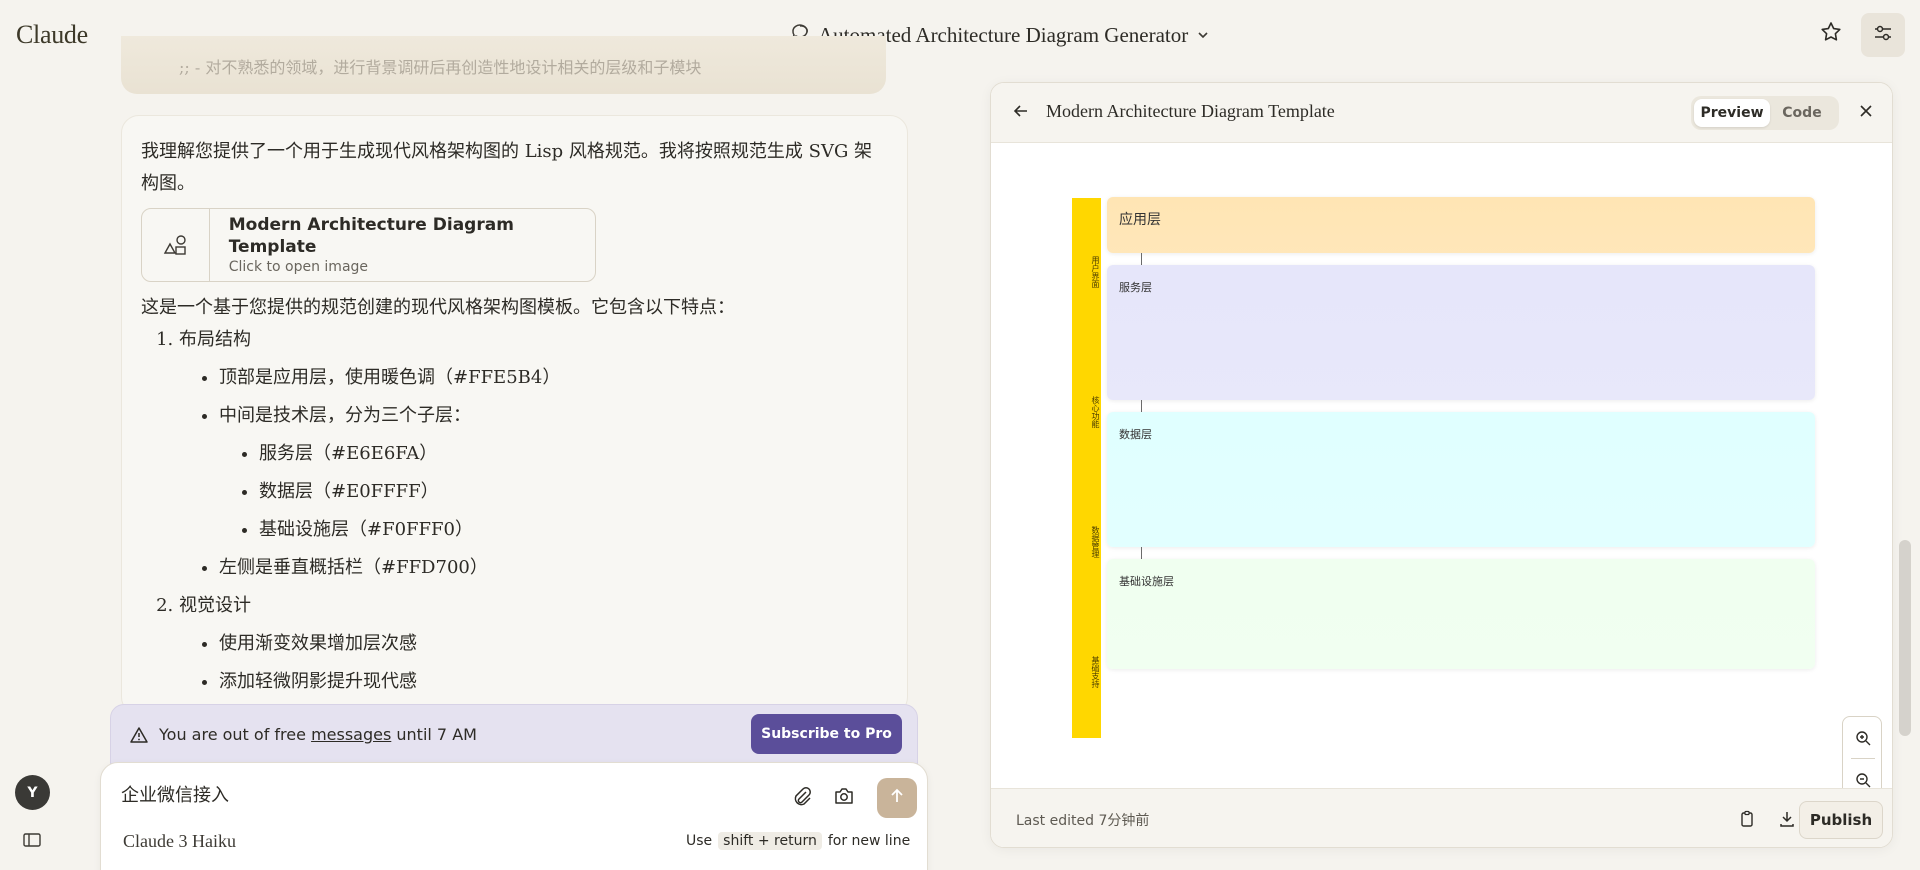  I want to click on sidebar-label: 基础支持, so click(1095, 672).